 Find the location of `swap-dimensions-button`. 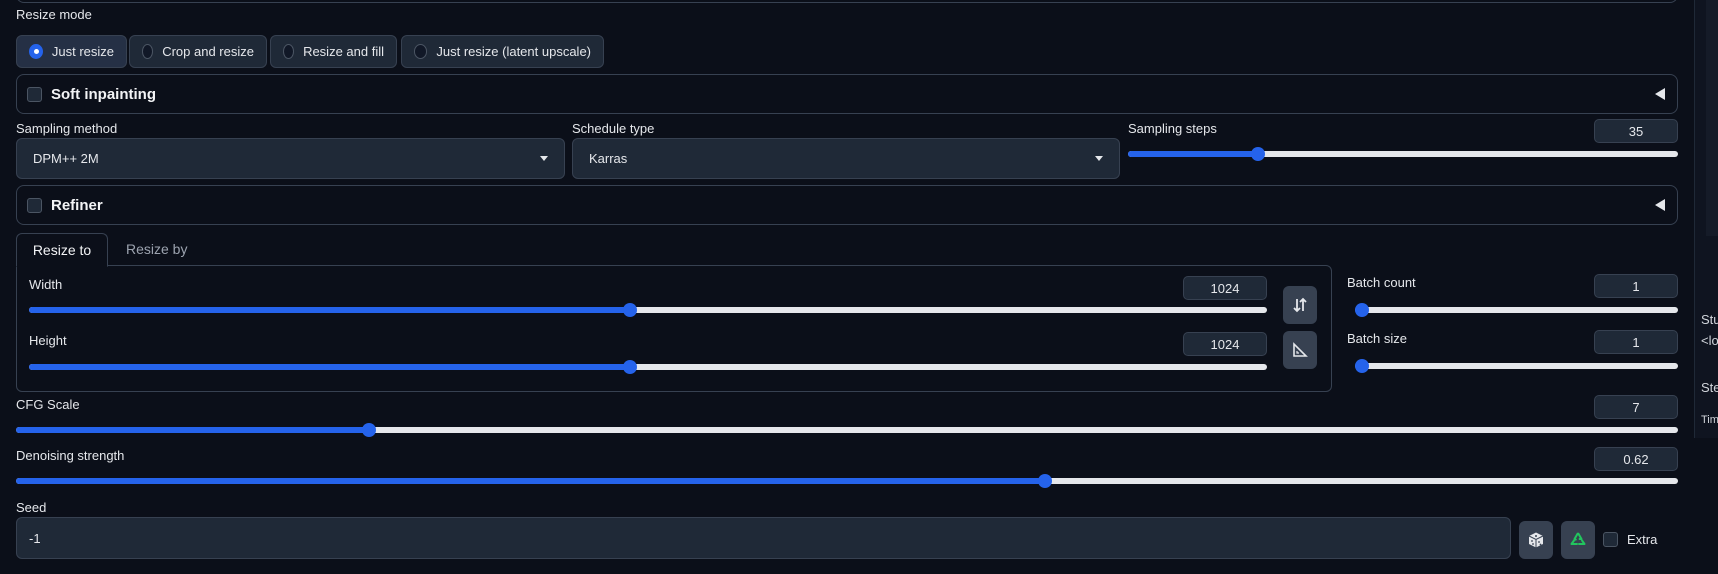

swap-dimensions-button is located at coordinates (1300, 305).